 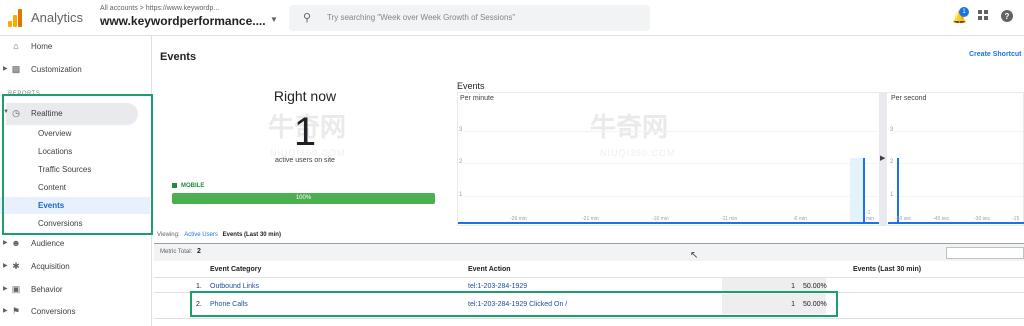 I want to click on sidebar-item-label: Customization, so click(x=56, y=69).